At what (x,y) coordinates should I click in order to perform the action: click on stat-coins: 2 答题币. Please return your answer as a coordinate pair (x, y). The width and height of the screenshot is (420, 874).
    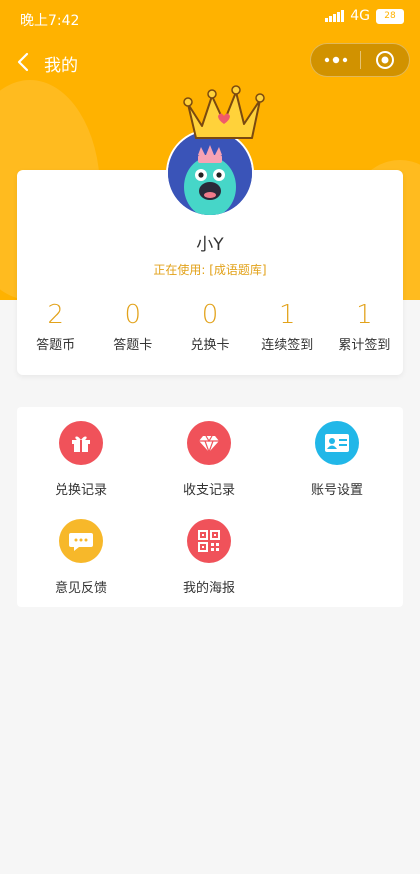
    Looking at the image, I should click on (55, 330).